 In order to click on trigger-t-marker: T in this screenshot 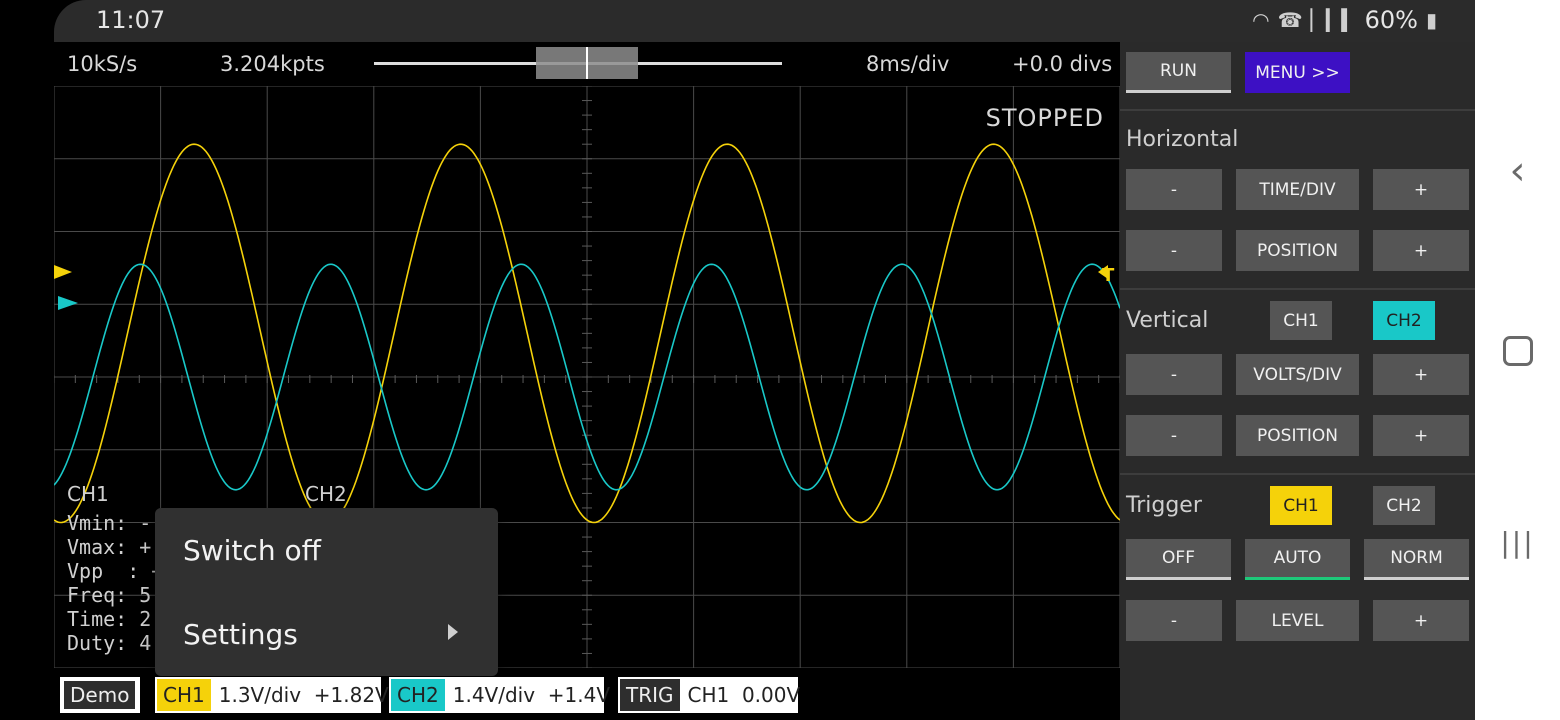, I will do `click(1108, 275)`.